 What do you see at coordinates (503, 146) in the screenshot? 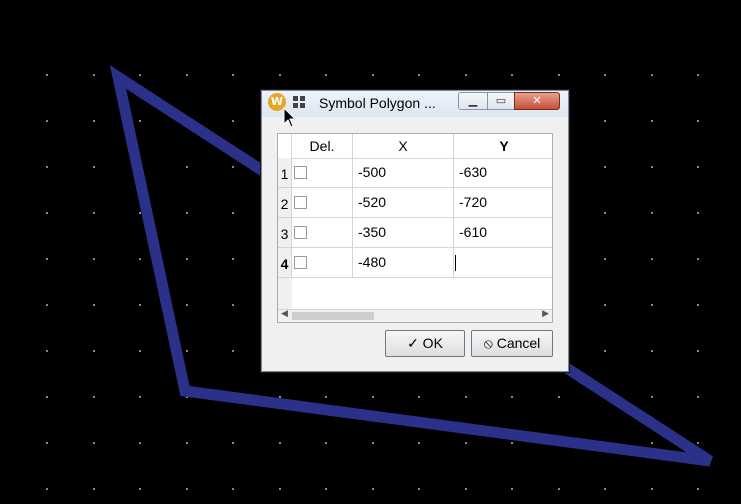
I see `column-header-y: Y` at bounding box center [503, 146].